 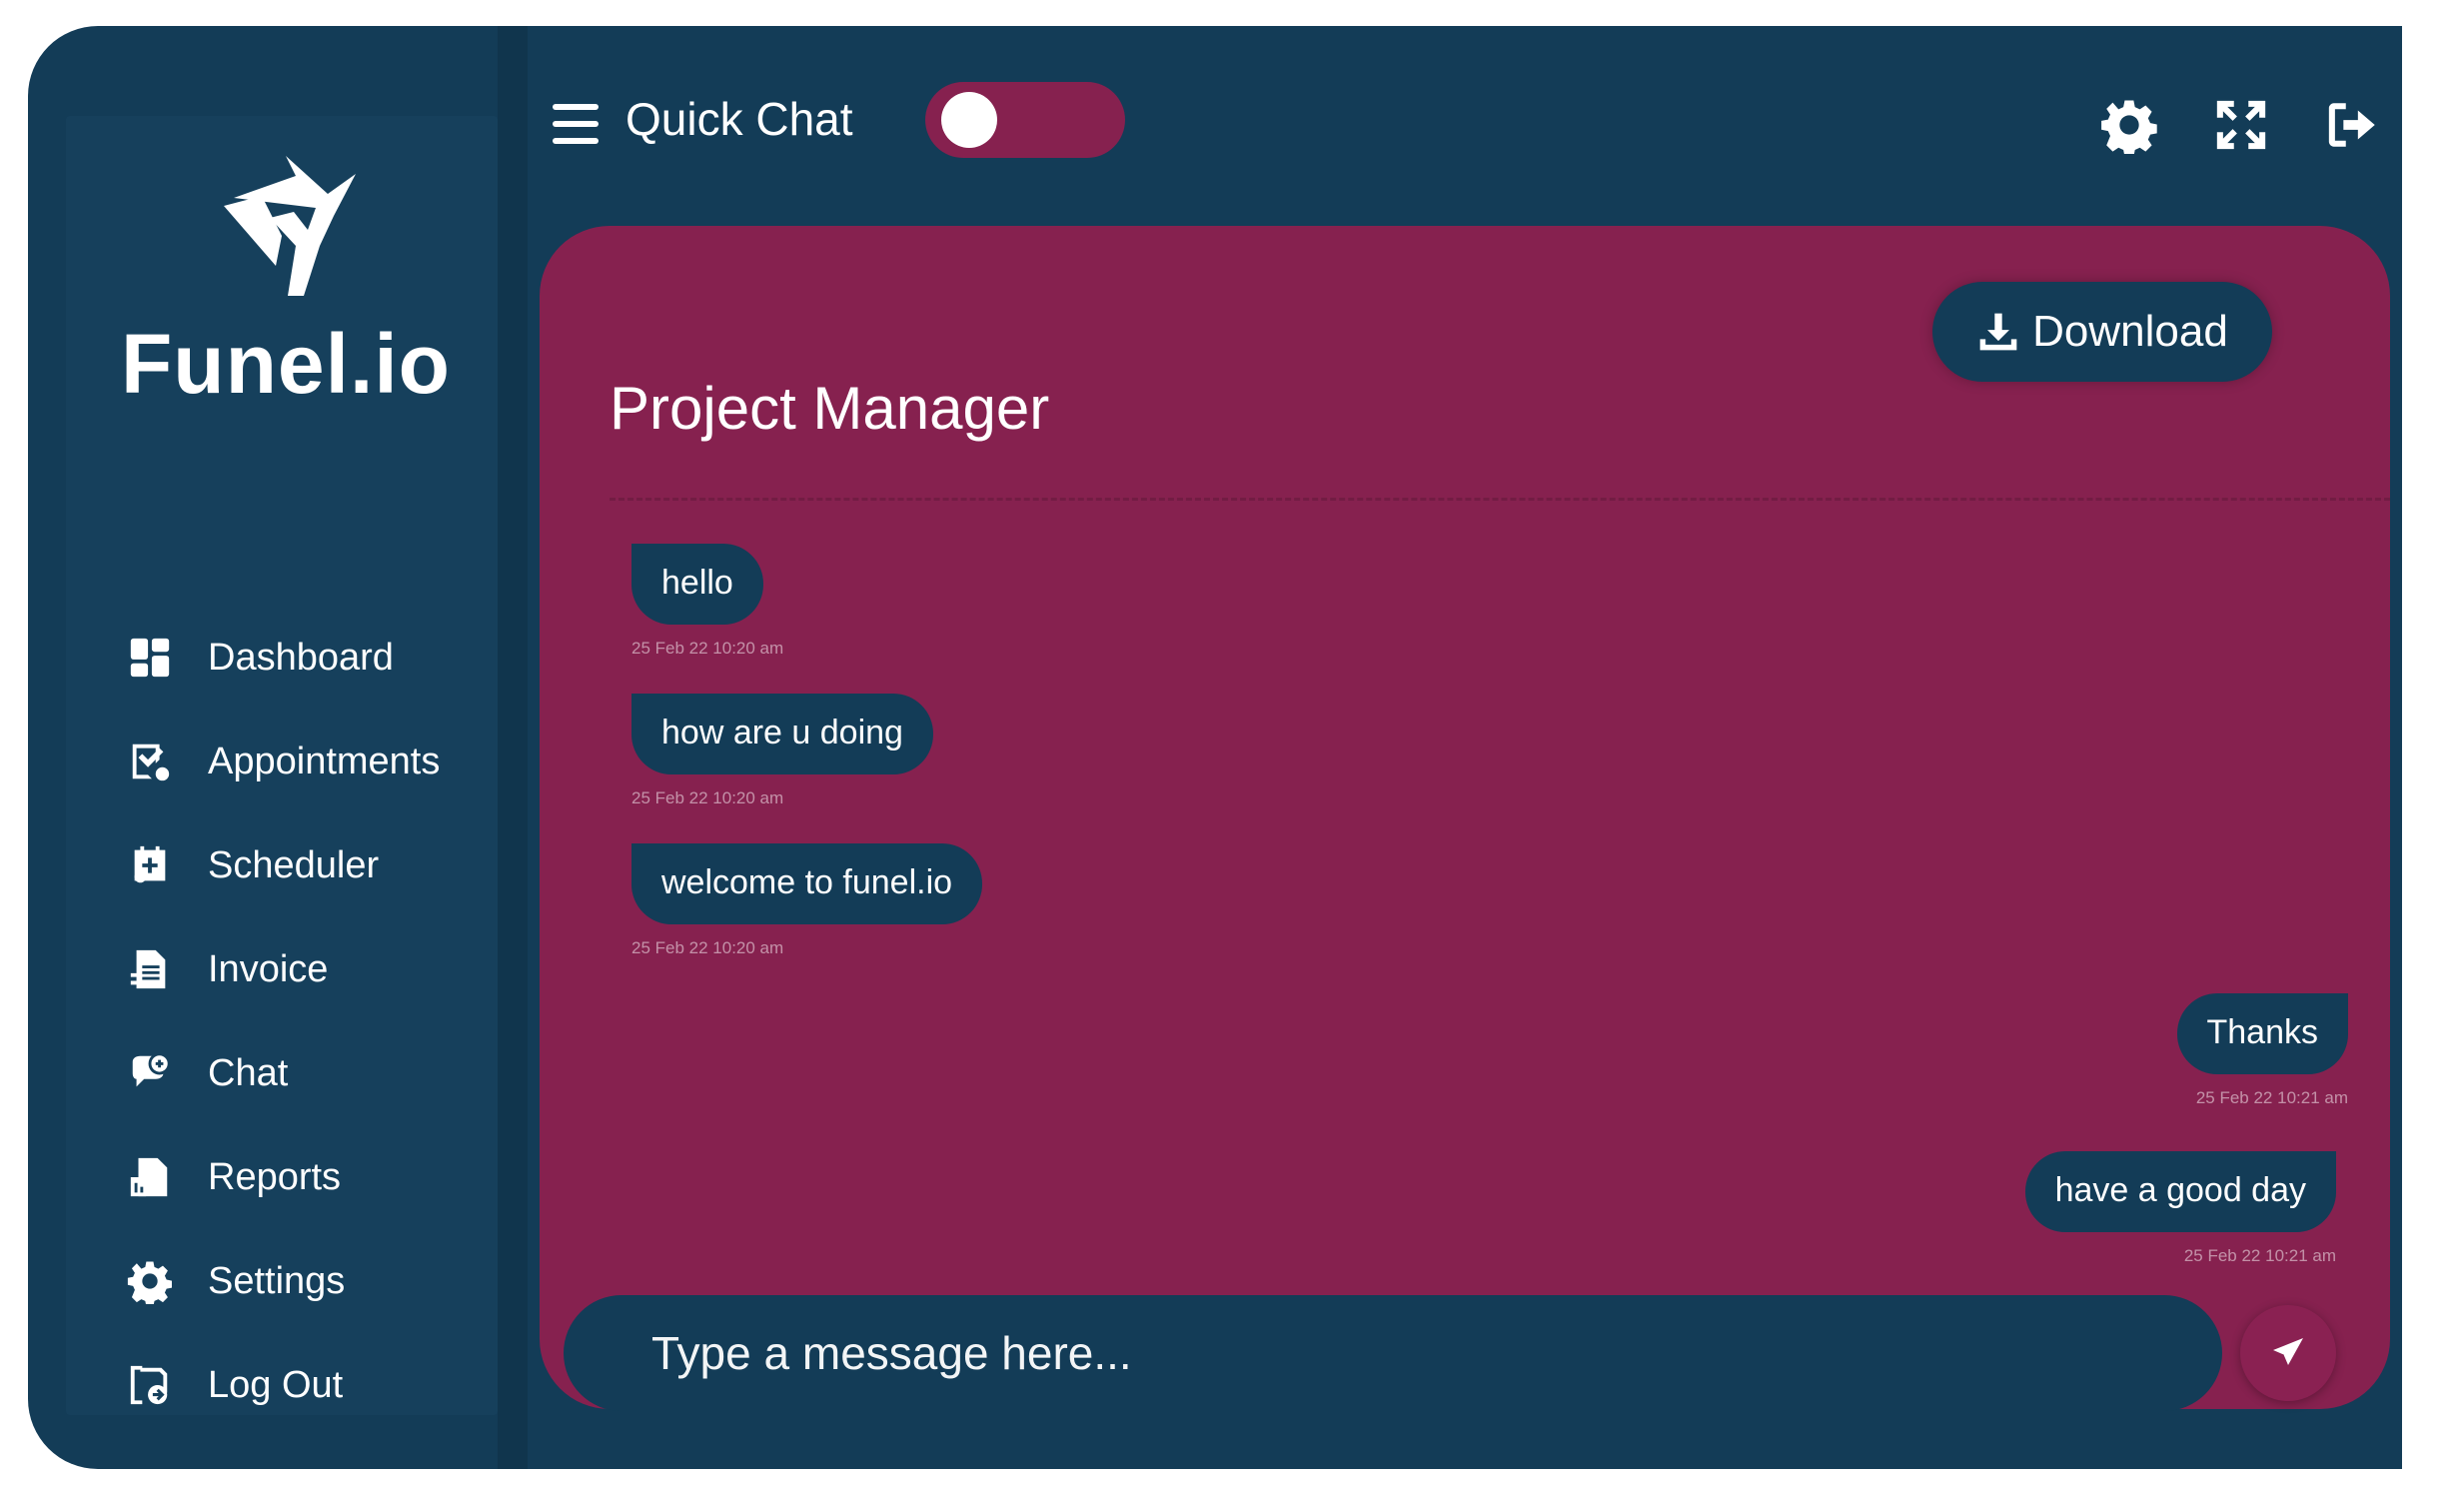 What do you see at coordinates (150, 865) in the screenshot?
I see `scheduler-icon` at bounding box center [150, 865].